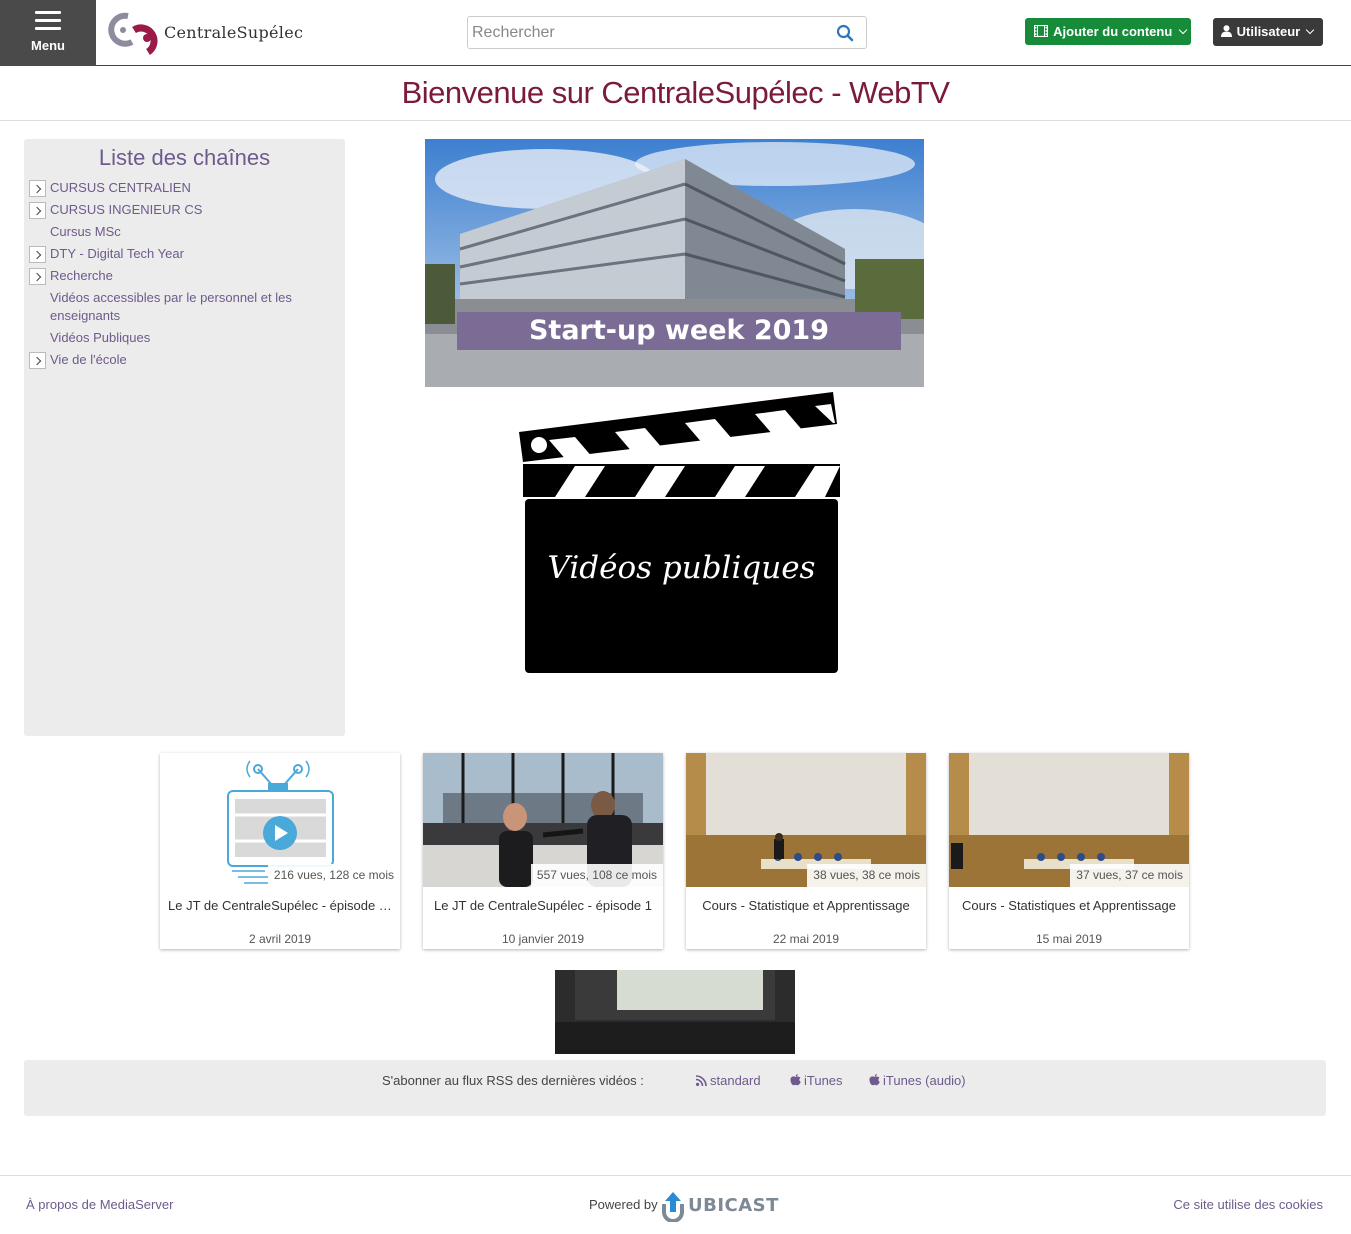 This screenshot has width=1351, height=1234. Describe the element at coordinates (806, 905) in the screenshot. I see `video-title: Cours - Statistique et Apprentissage` at that location.